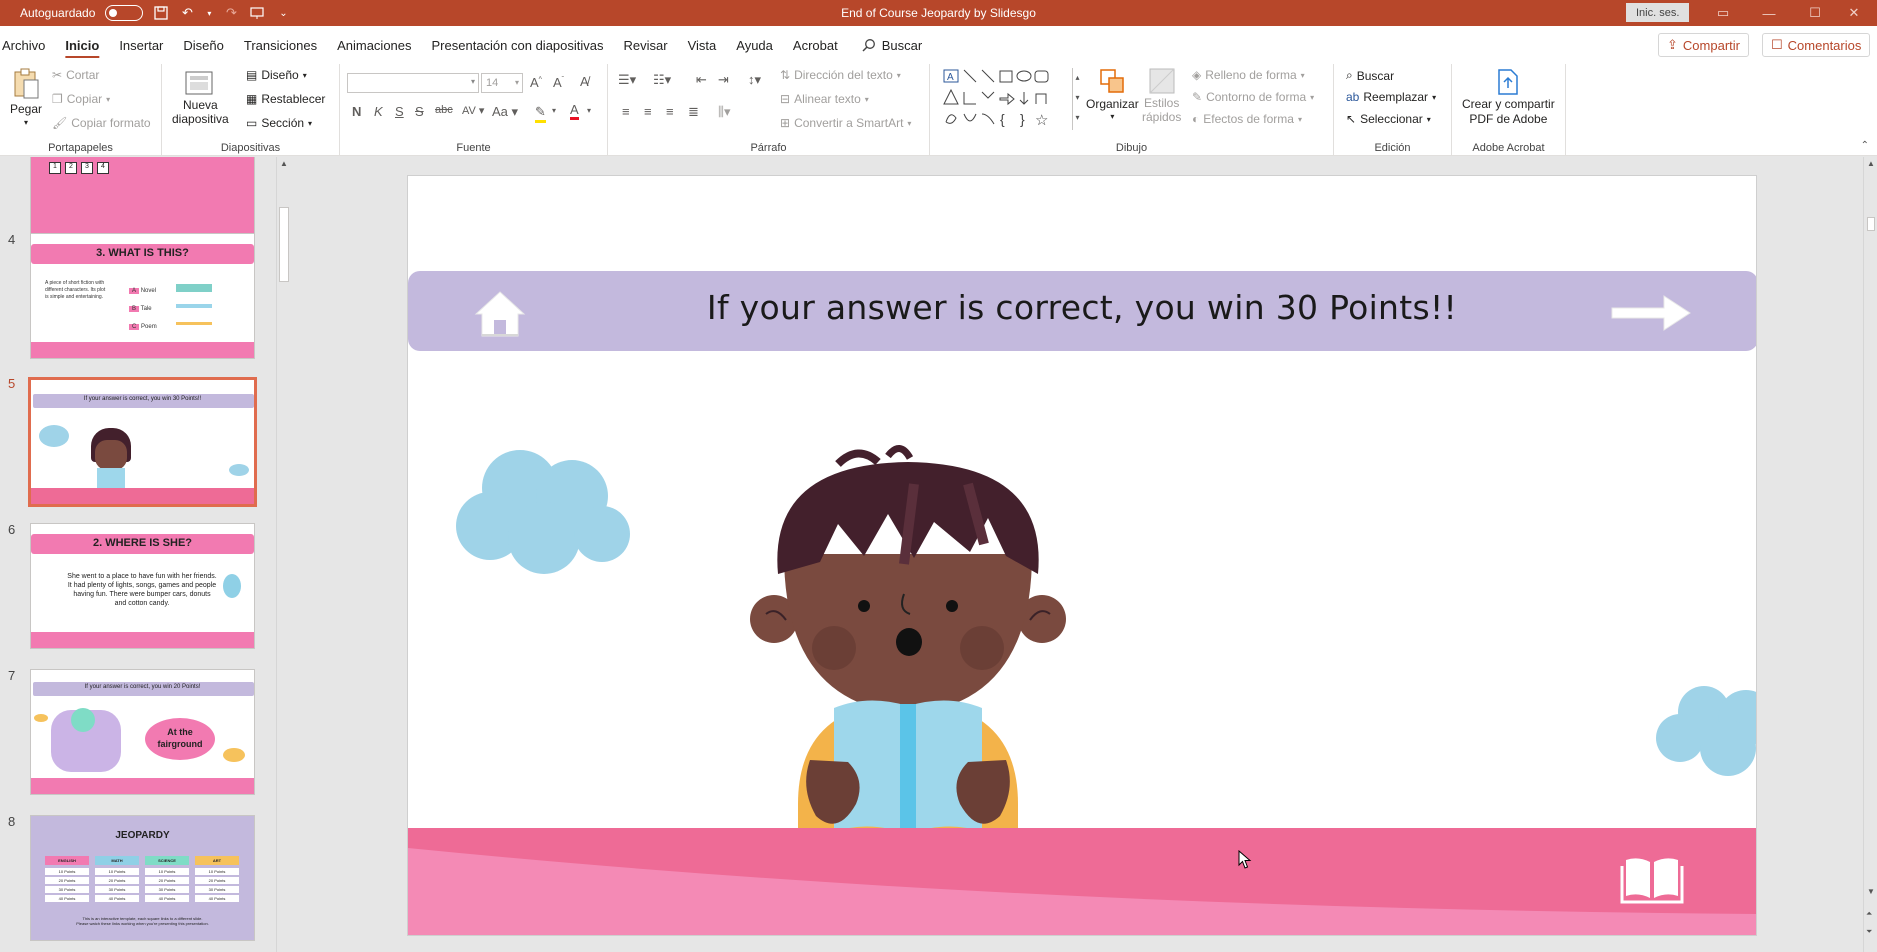  What do you see at coordinates (1247, 119) in the screenshot?
I see `shape-effects-button: ◐ Efectos de forma ▾` at bounding box center [1247, 119].